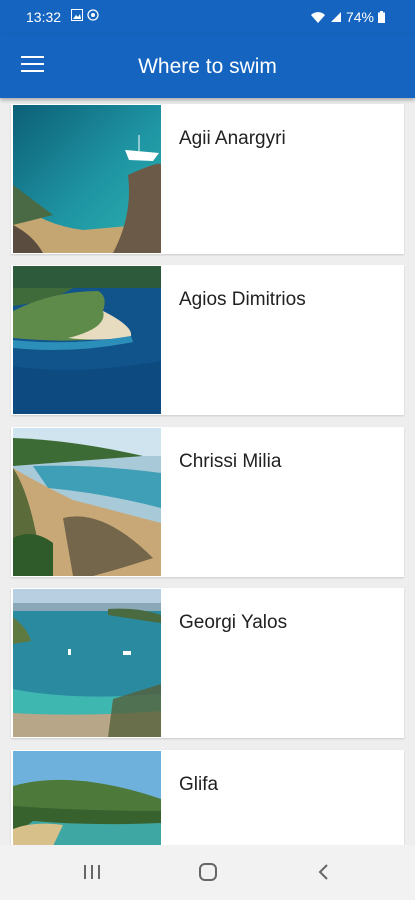 The width and height of the screenshot is (415, 900). Describe the element at coordinates (242, 299) in the screenshot. I see `beach-name: Agios Dimitrios` at that location.